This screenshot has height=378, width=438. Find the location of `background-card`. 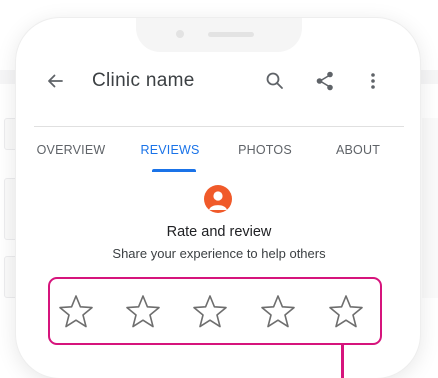

background-card is located at coordinates (430, 208).